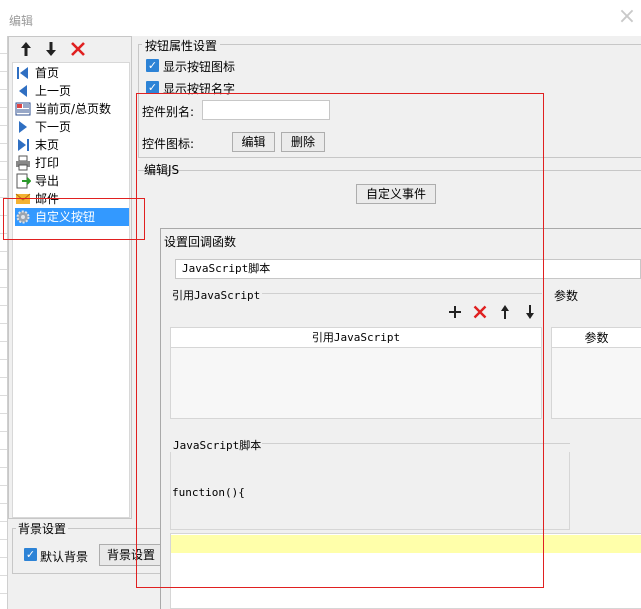 The width and height of the screenshot is (641, 609). What do you see at coordinates (72, 73) in the screenshot?
I see `list-item-first-page: 首页` at bounding box center [72, 73].